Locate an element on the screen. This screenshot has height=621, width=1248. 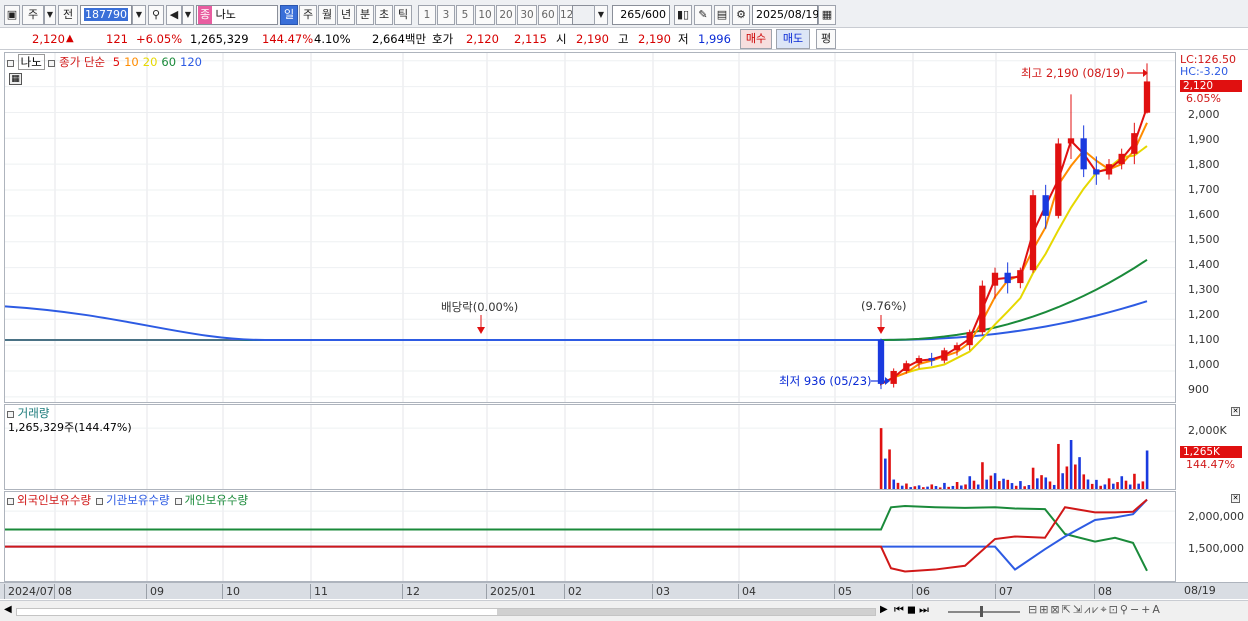
ma-legend-label: 120 is located at coordinates (191, 62).